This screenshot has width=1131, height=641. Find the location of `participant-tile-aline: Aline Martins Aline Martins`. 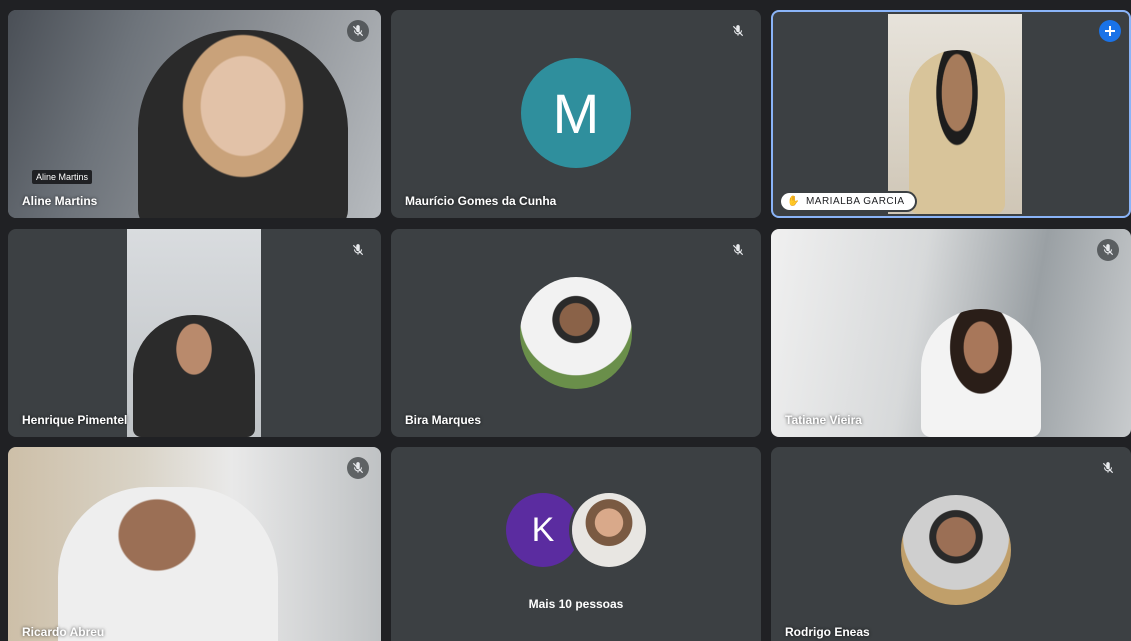

participant-tile-aline: Aline Martins Aline Martins is located at coordinates (194, 114).